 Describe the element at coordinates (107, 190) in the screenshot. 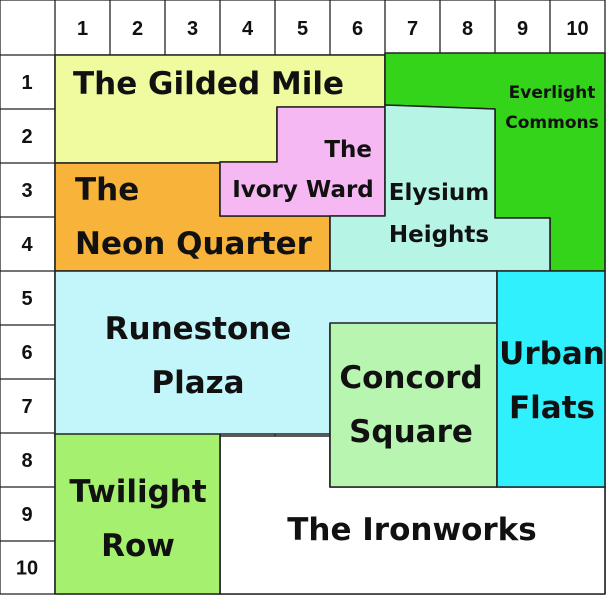

I see `region-label-neon-quarter: The` at that location.